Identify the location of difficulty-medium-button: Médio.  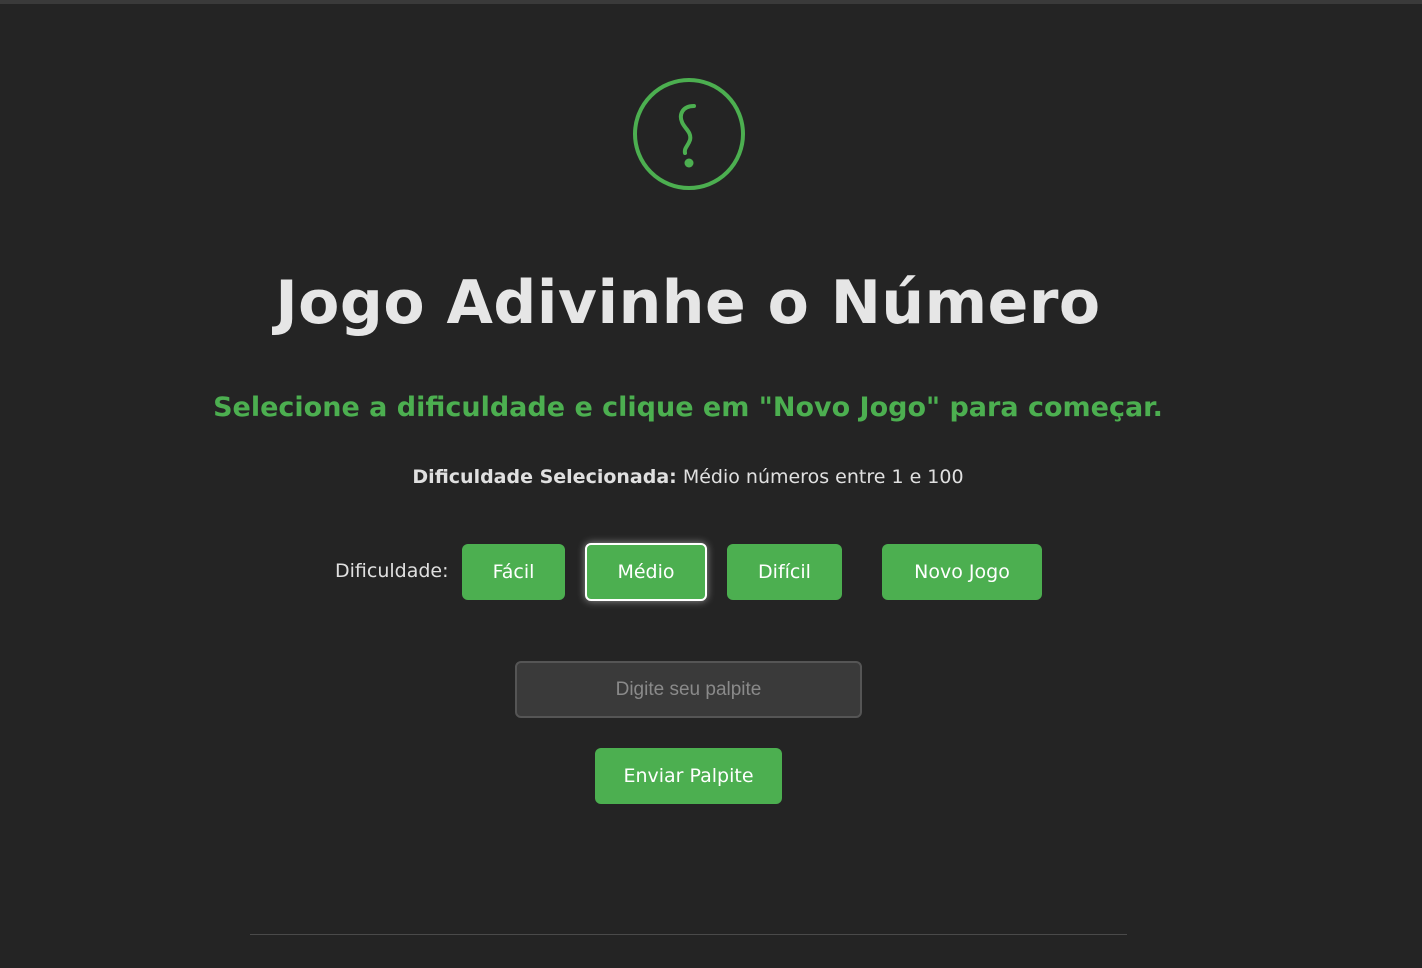
(646, 572).